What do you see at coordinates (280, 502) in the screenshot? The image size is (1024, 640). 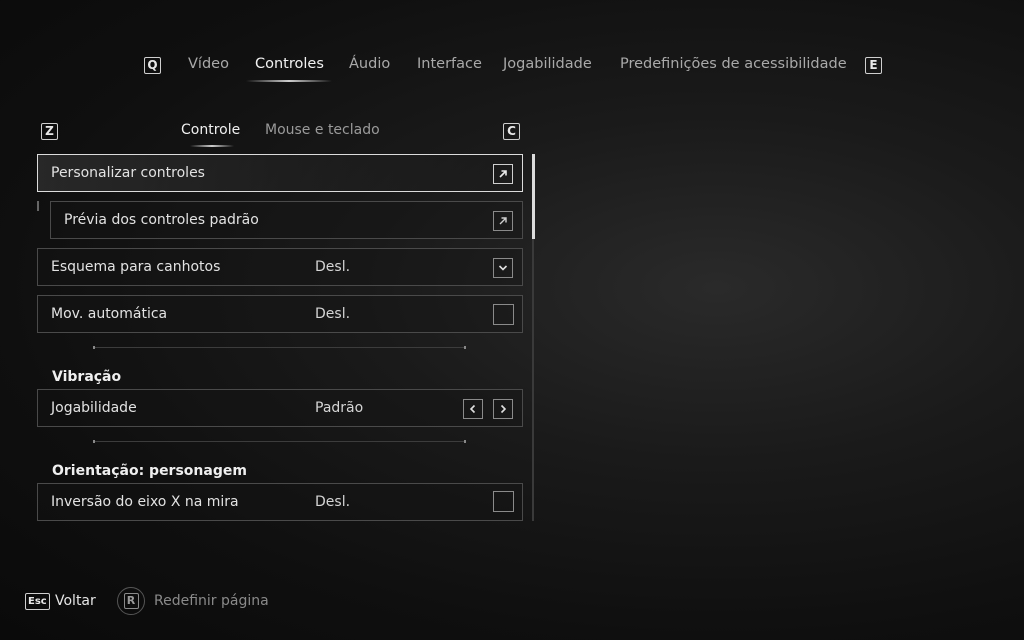 I see `invert-x-row: Inversão do eixo X na mira Desl.` at bounding box center [280, 502].